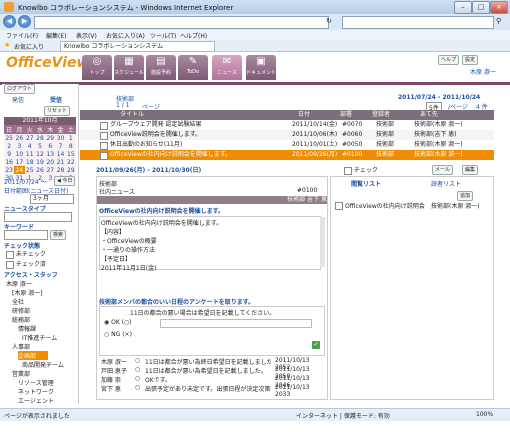 The width and height of the screenshot is (510, 432). What do you see at coordinates (470, 170) in the screenshot?
I see `edit-button: 編集` at bounding box center [470, 170].